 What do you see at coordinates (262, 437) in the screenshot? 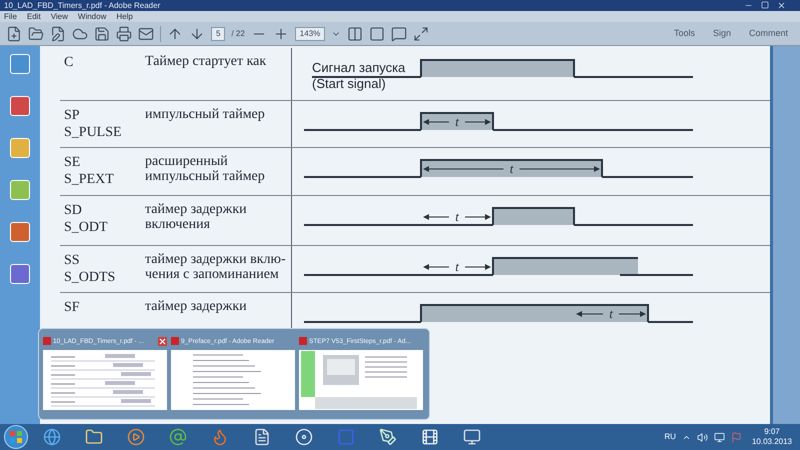
I see `document-icon` at bounding box center [262, 437].